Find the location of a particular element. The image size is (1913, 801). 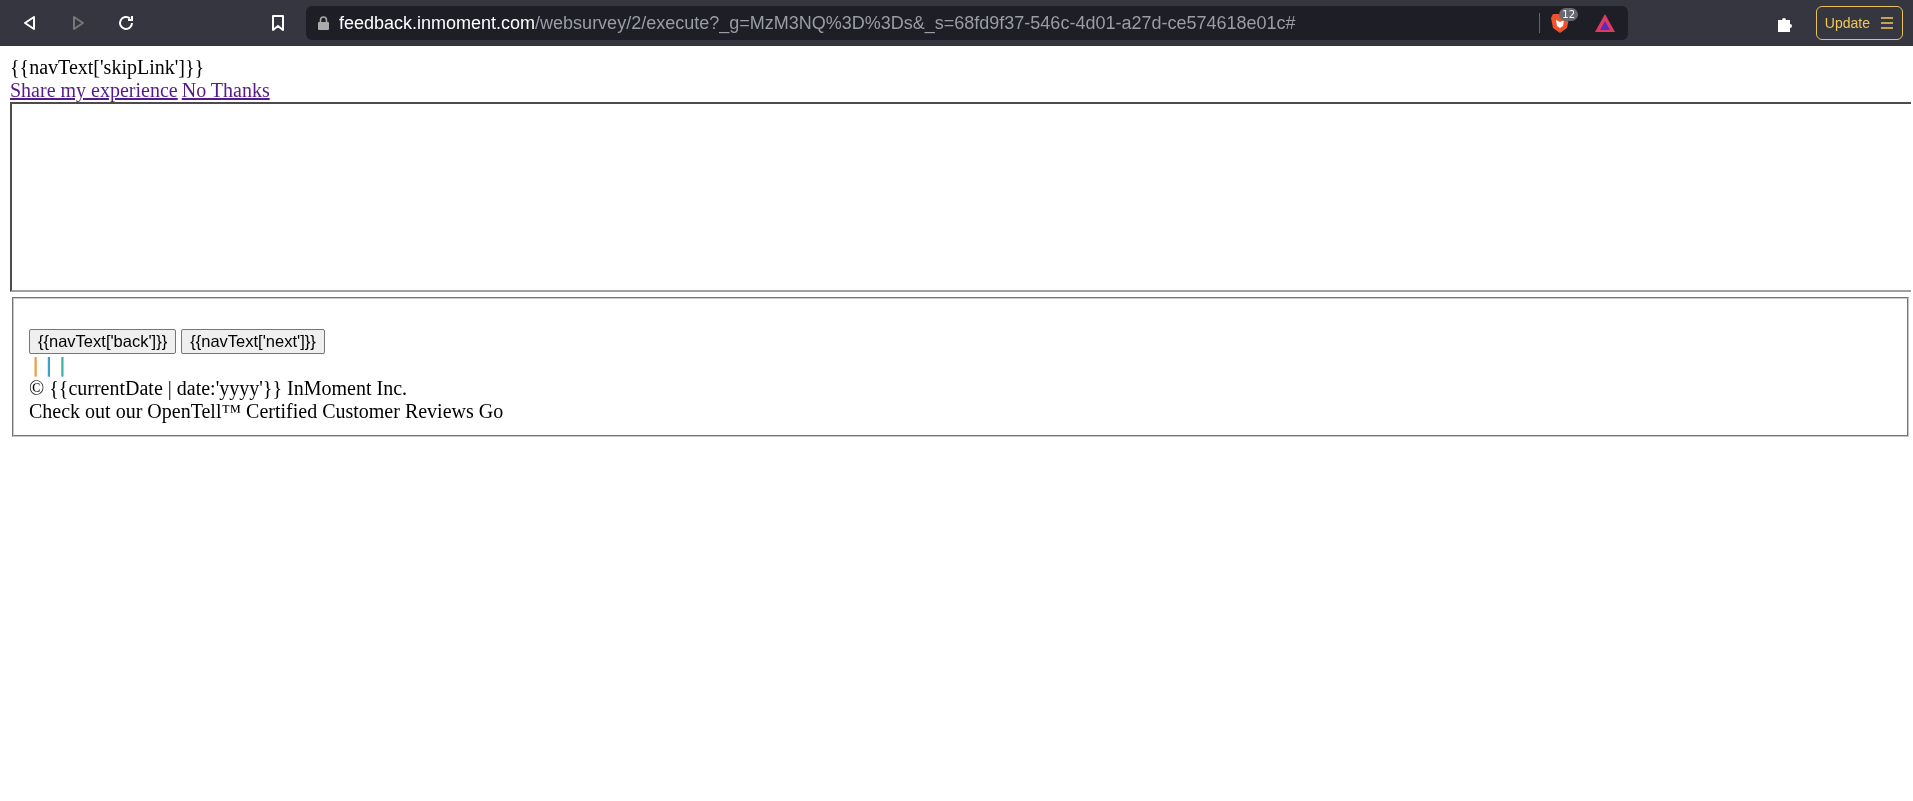

address-bar: feedback.inmoment.com/websurvey/2/execute?_g=MzM3NQ%3D%3Ds&_s=68fd9f37-546c-4d01-a27d-ce574618e01c# 12 is located at coordinates (967, 23).